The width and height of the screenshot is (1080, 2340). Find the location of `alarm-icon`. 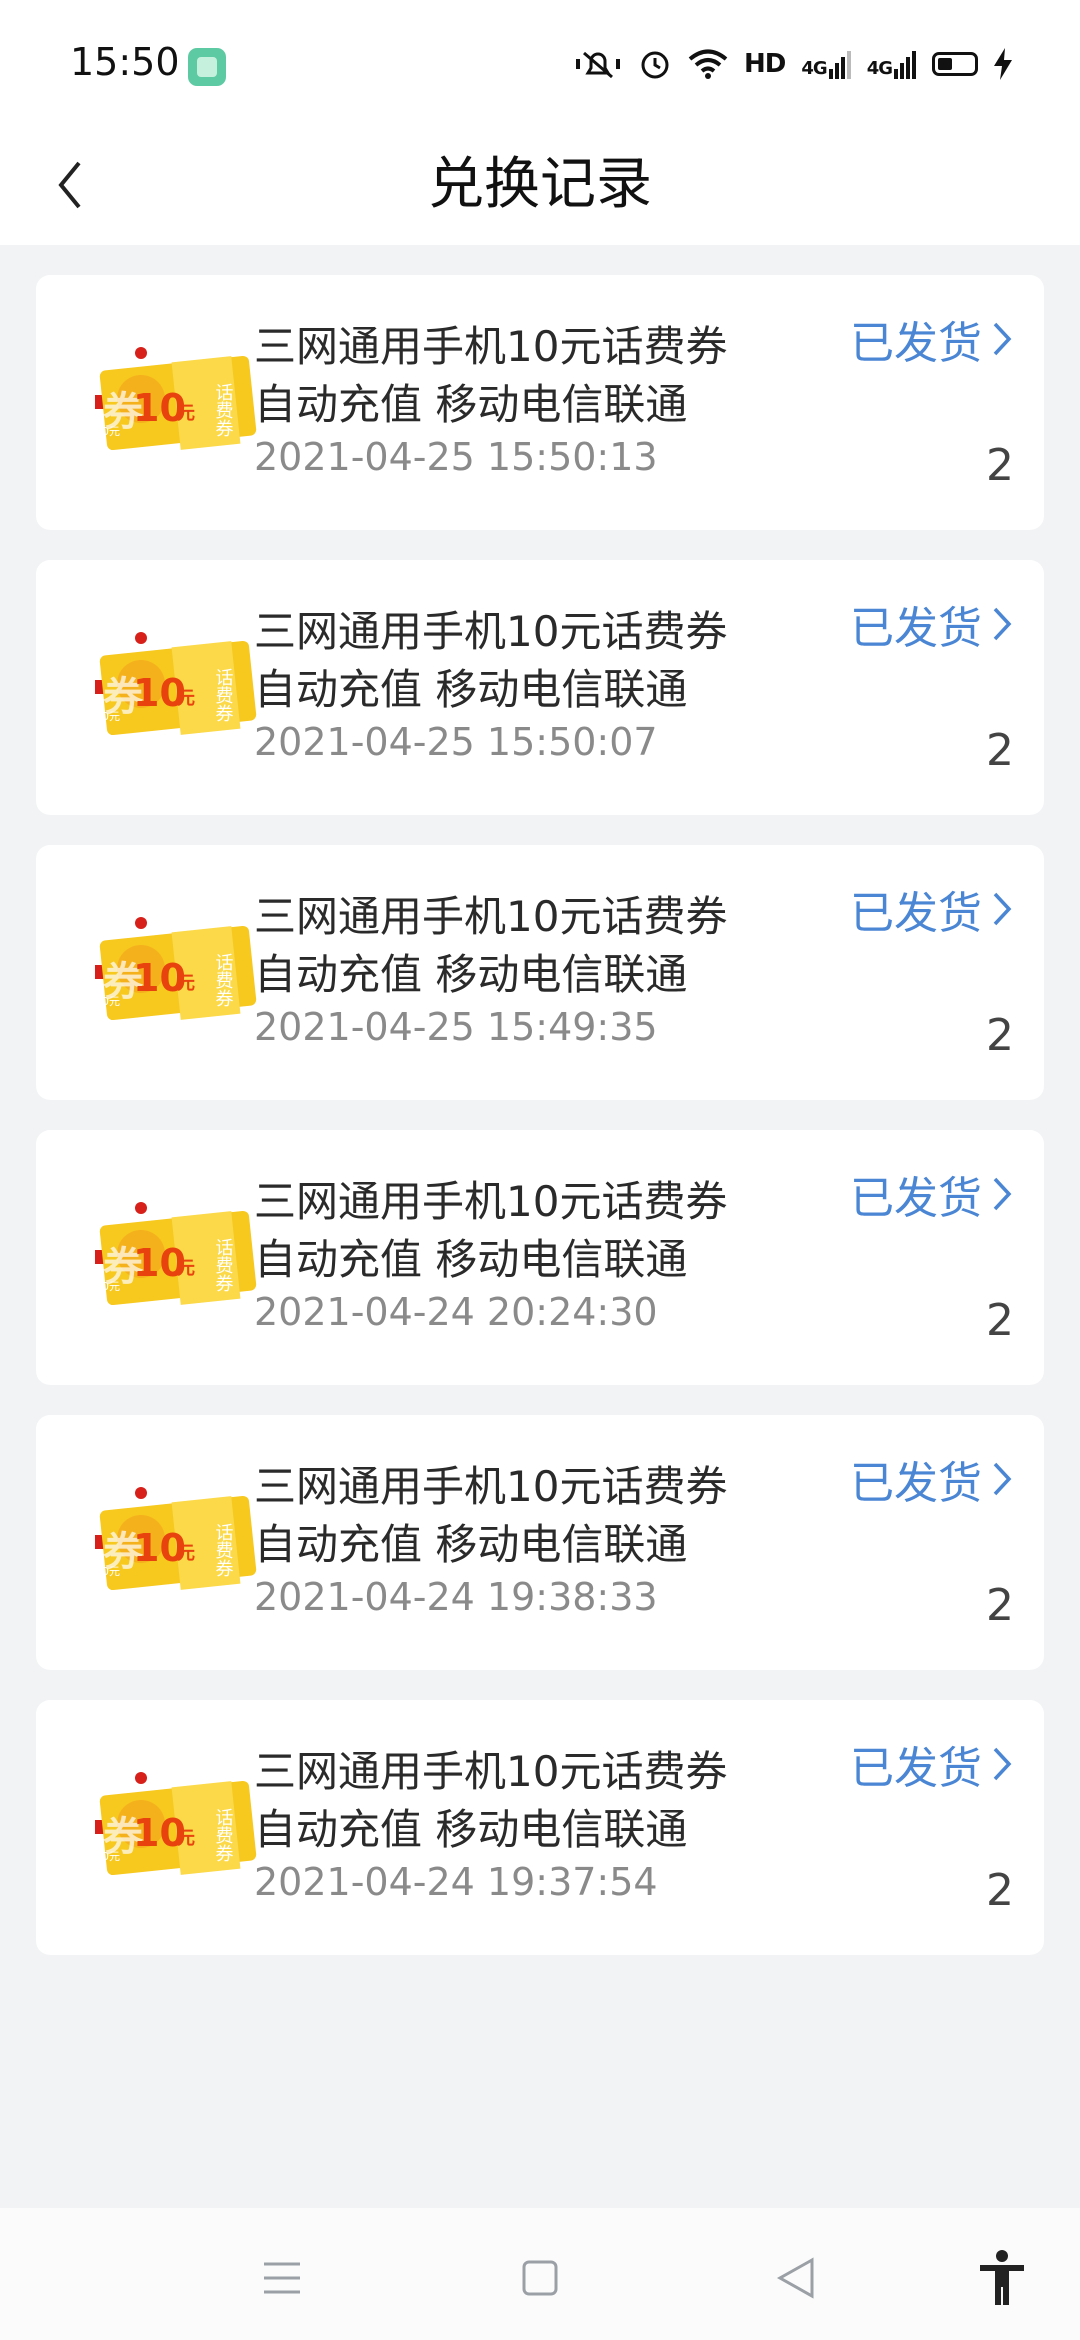

alarm-icon is located at coordinates (655, 64).